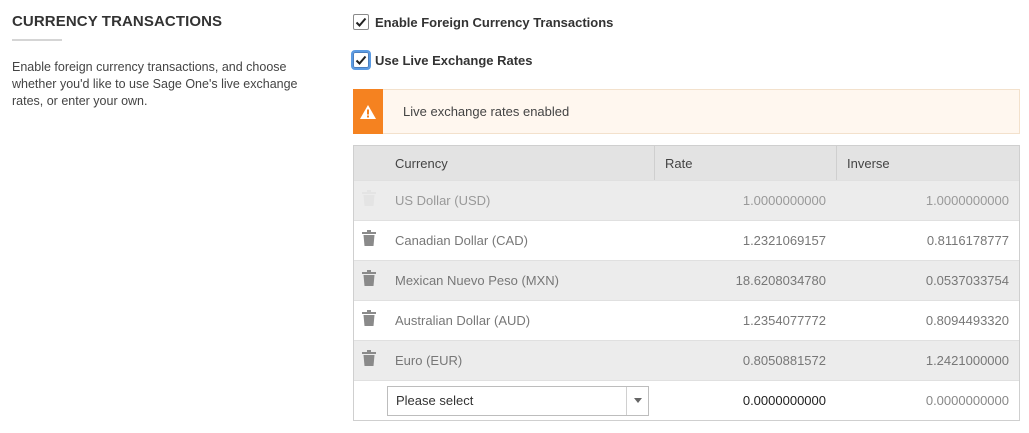  What do you see at coordinates (435, 400) in the screenshot?
I see `currency-select-value: Please select` at bounding box center [435, 400].